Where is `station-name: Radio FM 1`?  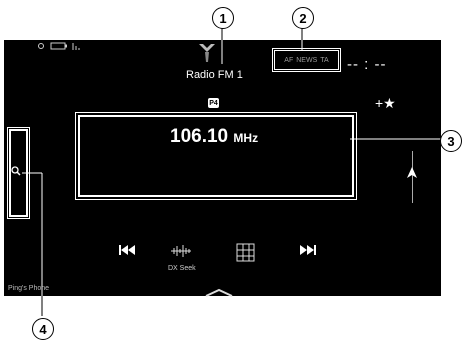 station-name: Radio FM 1 is located at coordinates (214, 75).